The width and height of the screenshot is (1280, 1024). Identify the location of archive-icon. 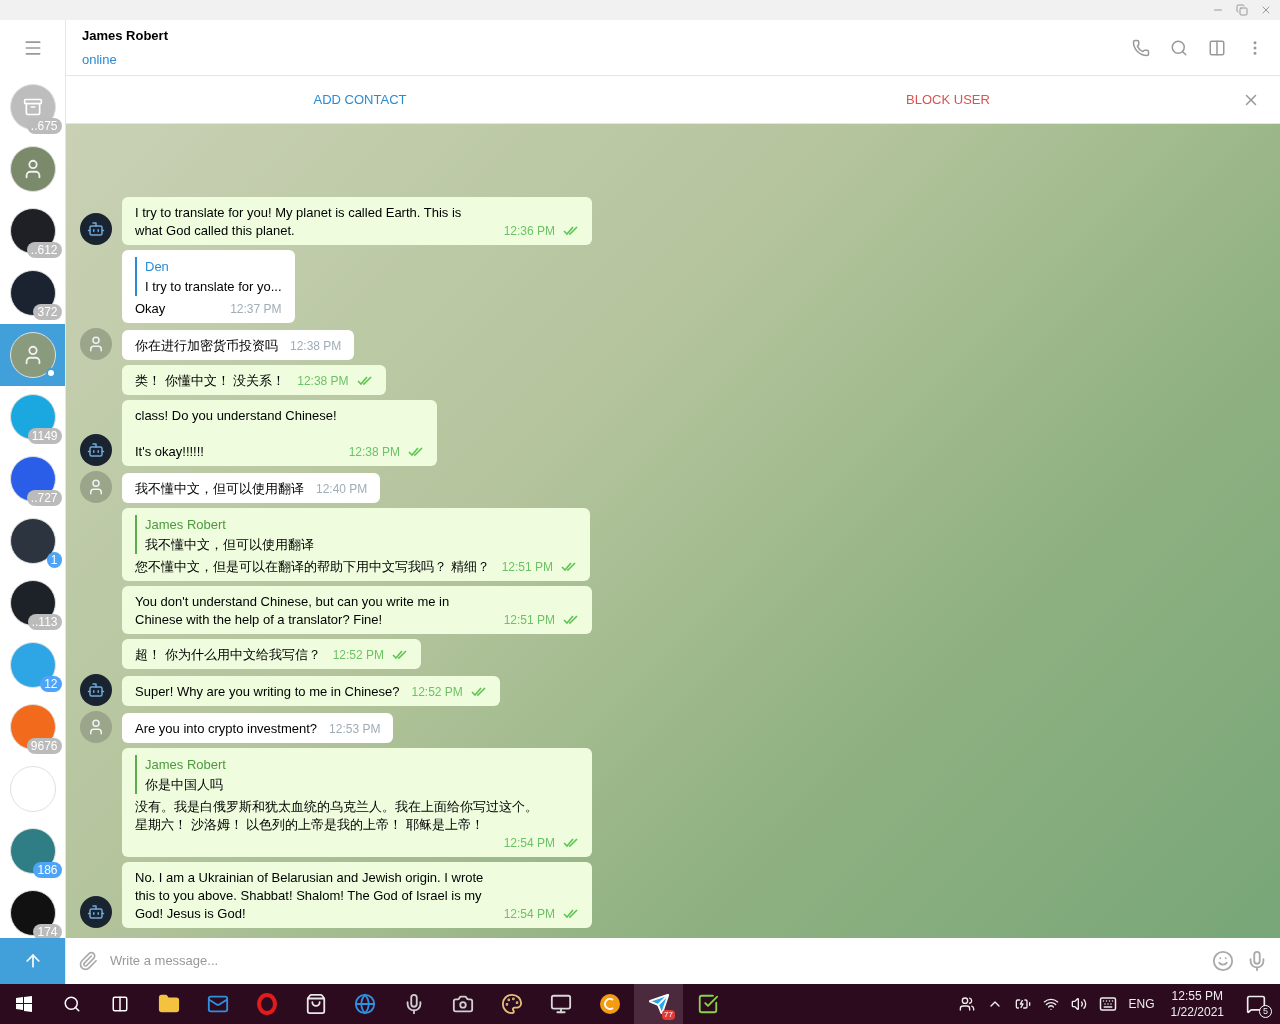
(32, 107).